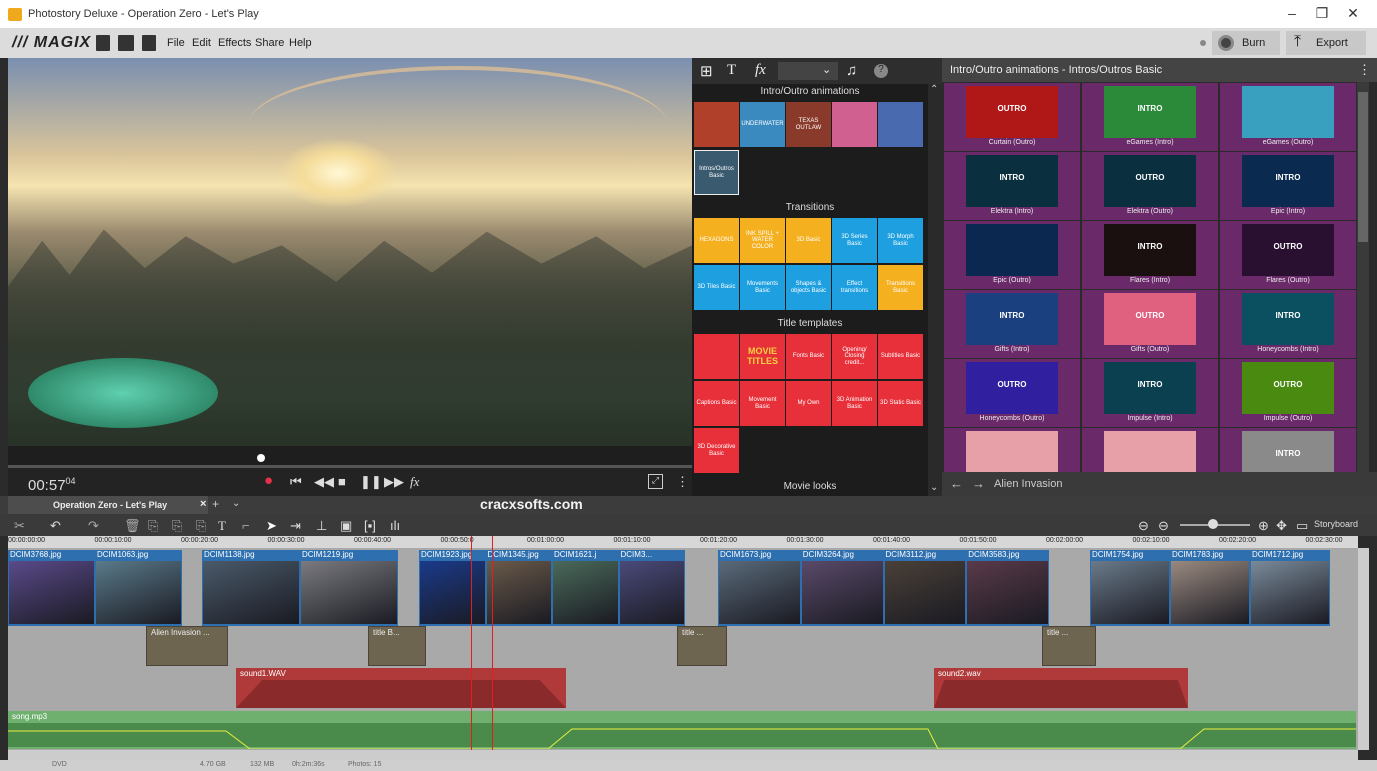  Describe the element at coordinates (59, 764) in the screenshot. I see `status-format: DVD` at that location.